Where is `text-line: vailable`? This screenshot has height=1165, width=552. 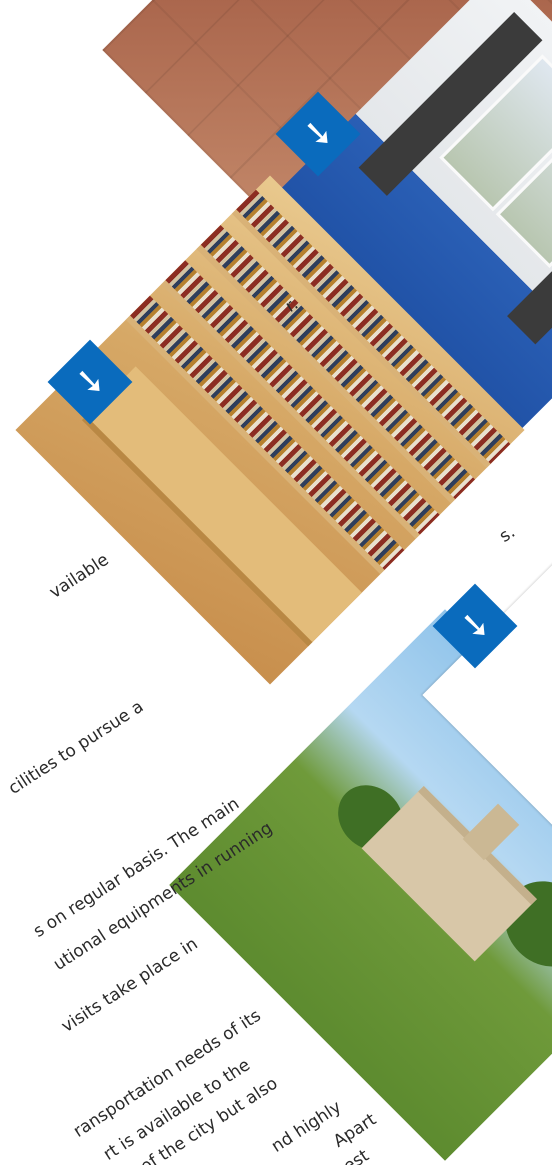 text-line: vailable is located at coordinates (79, 576).